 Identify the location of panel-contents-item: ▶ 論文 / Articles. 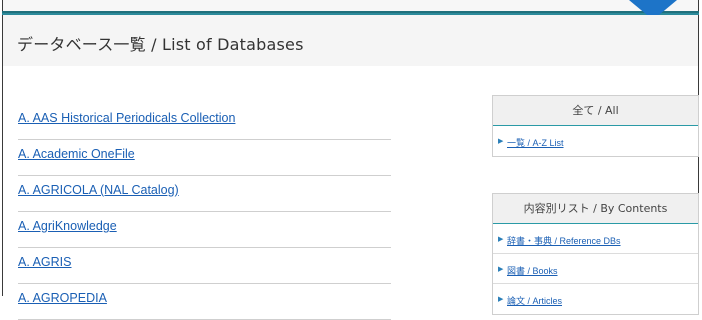
(595, 299).